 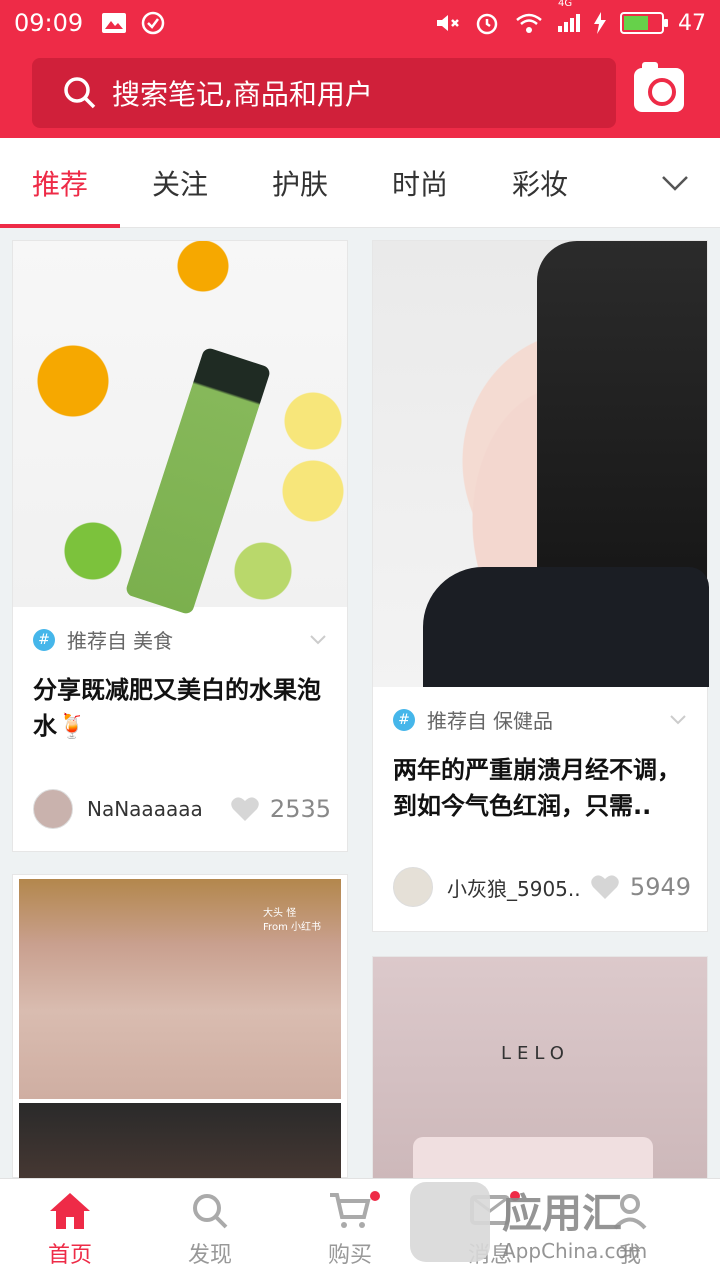 What do you see at coordinates (153, 23) in the screenshot?
I see `check-circle-icon` at bounding box center [153, 23].